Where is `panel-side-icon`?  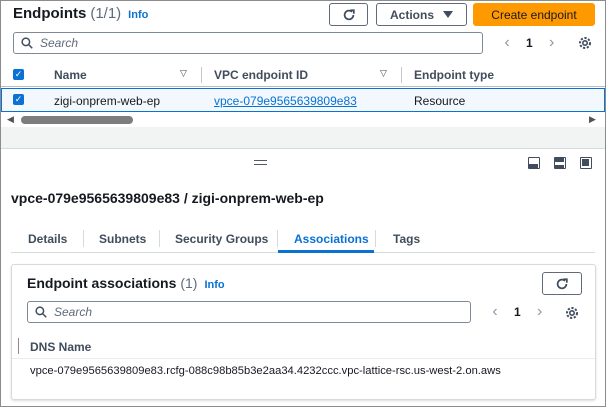
panel-side-icon is located at coordinates (560, 163).